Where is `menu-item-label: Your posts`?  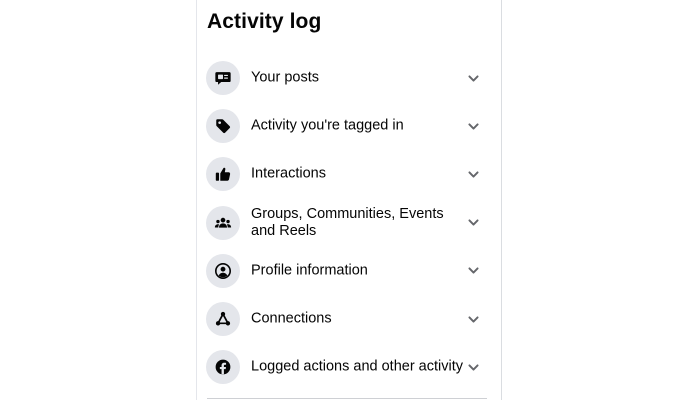 menu-item-label: Your posts is located at coordinates (285, 77).